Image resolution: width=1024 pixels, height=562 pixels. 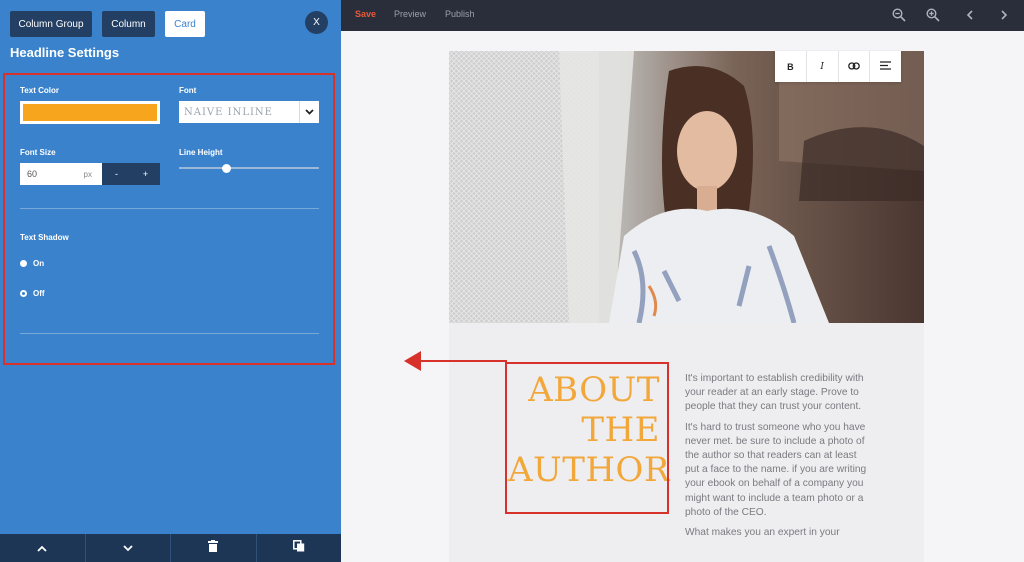 What do you see at coordinates (1004, 15) in the screenshot?
I see `chevron-right-icon` at bounding box center [1004, 15].